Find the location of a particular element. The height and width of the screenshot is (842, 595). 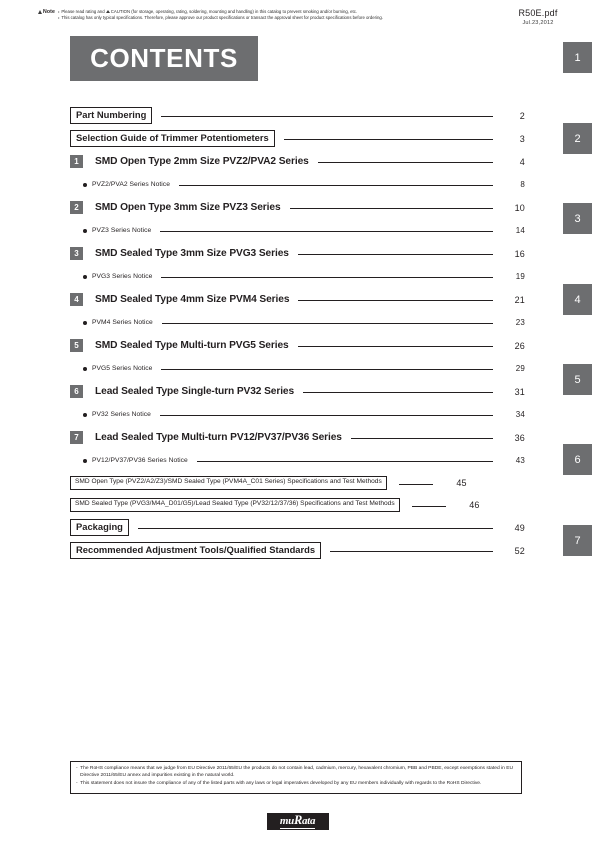

document-id: R50E.pdf Jul.23,2012 is located at coordinates (538, 17).